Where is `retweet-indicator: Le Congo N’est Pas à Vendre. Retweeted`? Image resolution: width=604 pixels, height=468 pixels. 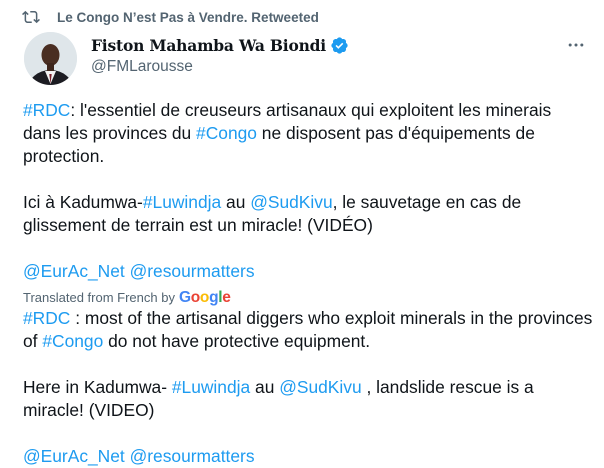 retweet-indicator: Le Congo N’est Pas à Vendre. Retweeted is located at coordinates (170, 17).